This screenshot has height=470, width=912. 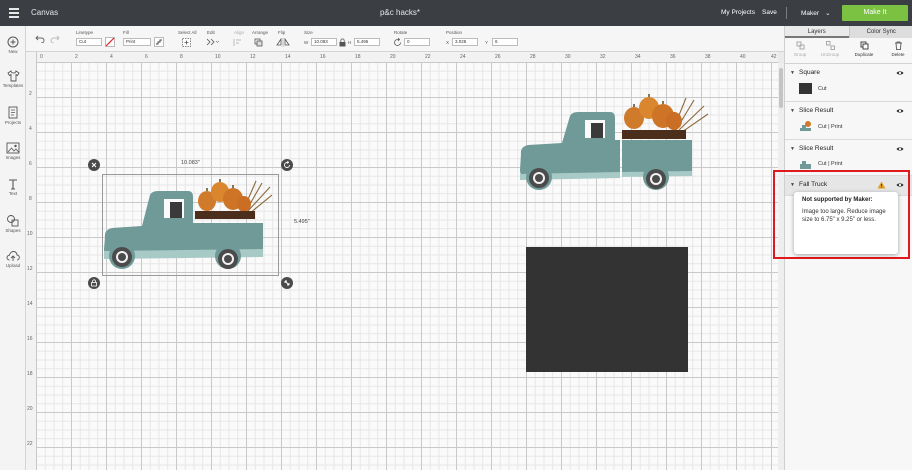 What do you see at coordinates (848, 83) in the screenshot?
I see `layer-item-square: ▼ Square Cut` at bounding box center [848, 83].